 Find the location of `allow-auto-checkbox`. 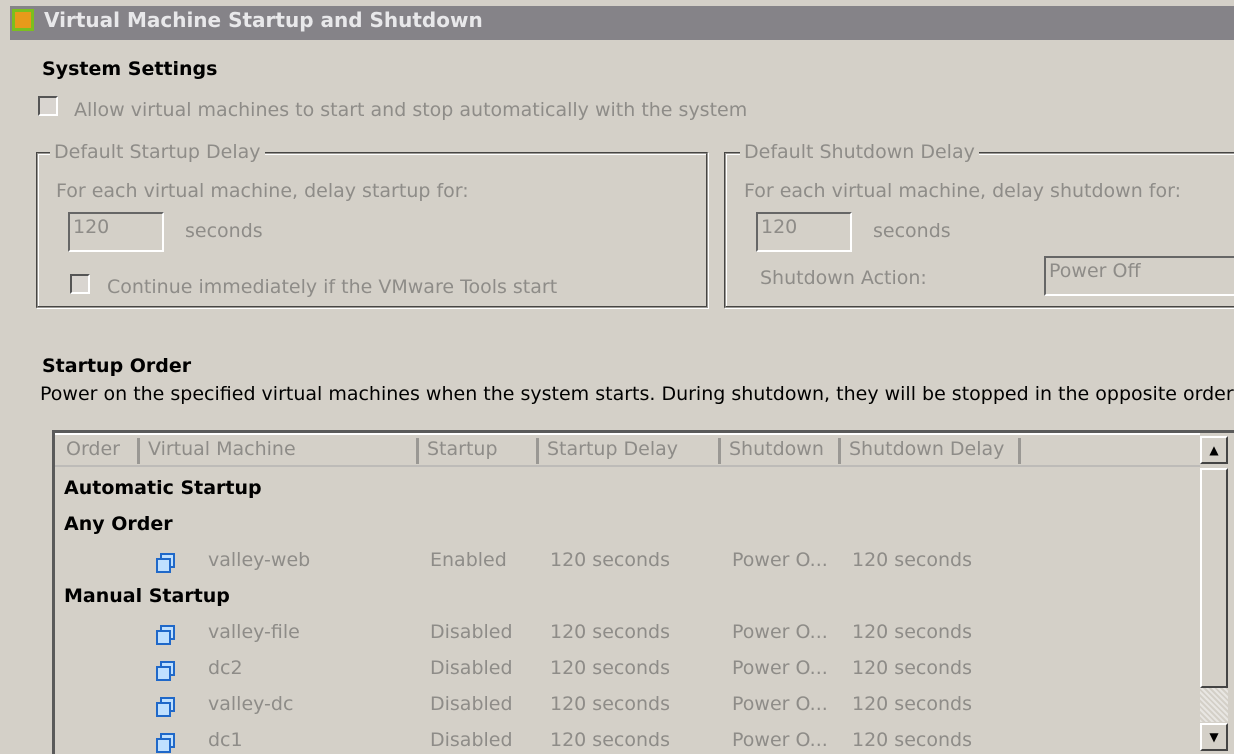

allow-auto-checkbox is located at coordinates (48, 106).